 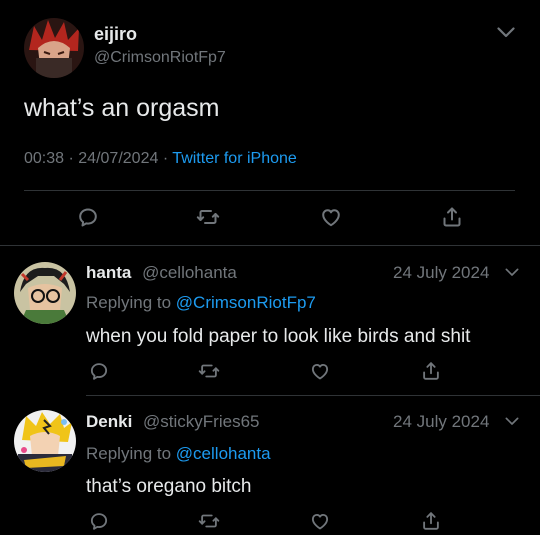 I want to click on replying-to: Replying to @cellohanta, so click(x=178, y=454).